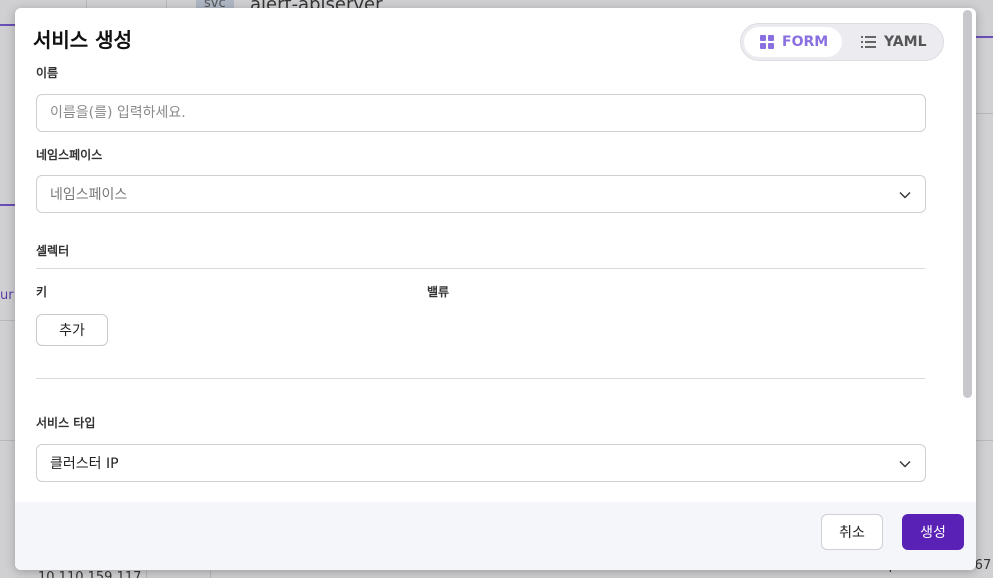 The image size is (993, 578). I want to click on service-type-value: 클러스터 IP, so click(84, 464).